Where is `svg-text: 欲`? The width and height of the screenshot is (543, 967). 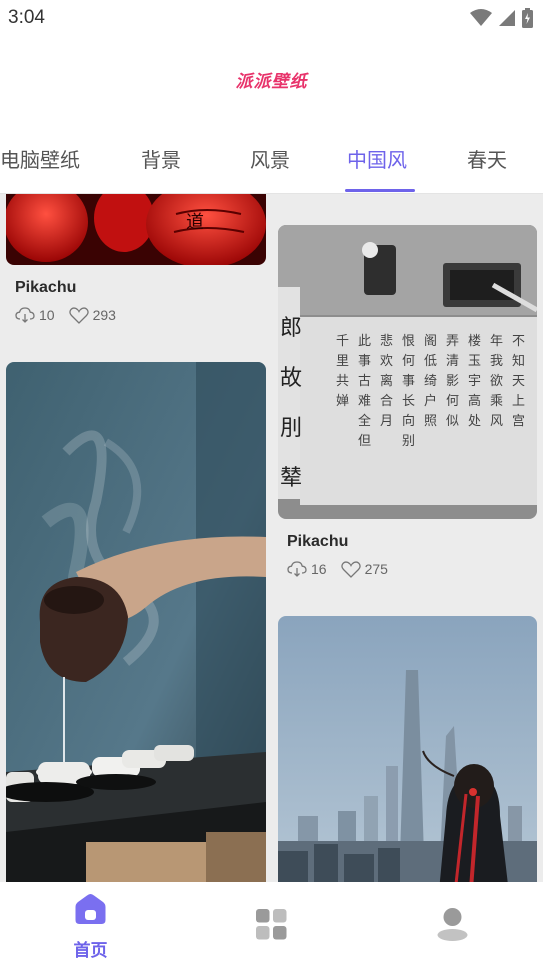 svg-text: 欲 is located at coordinates (496, 381).